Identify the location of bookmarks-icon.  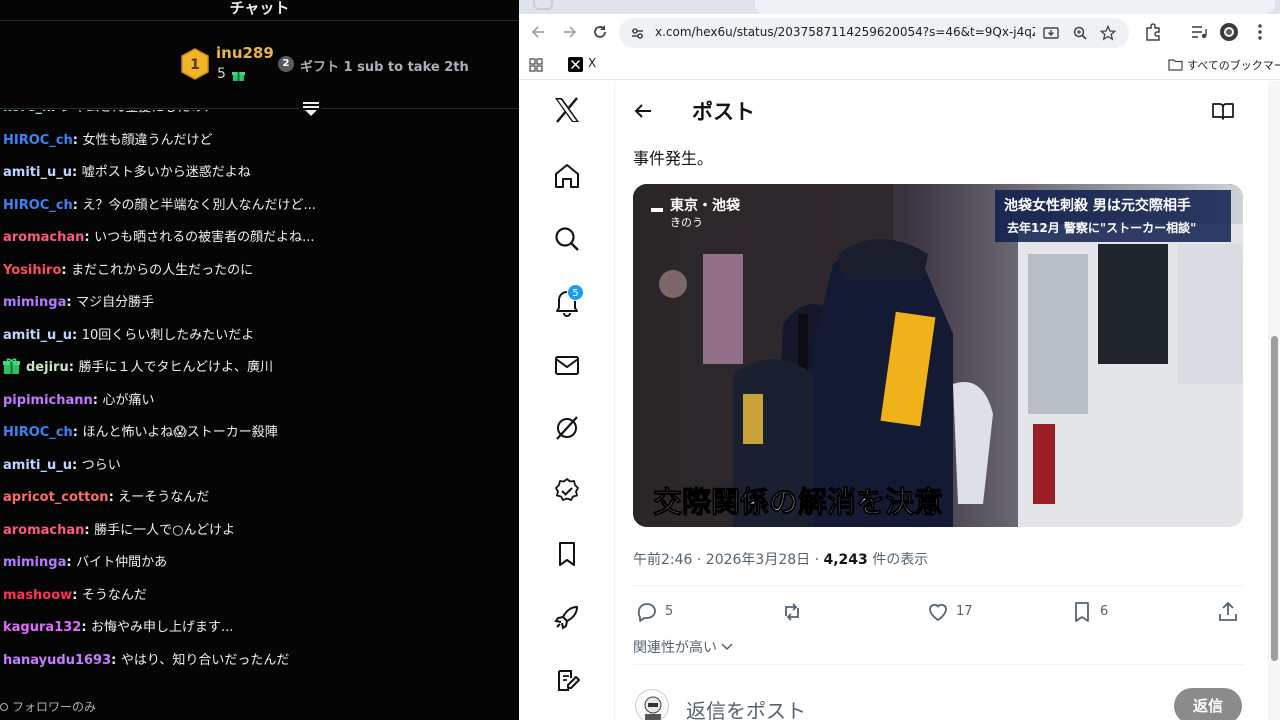
(567, 554).